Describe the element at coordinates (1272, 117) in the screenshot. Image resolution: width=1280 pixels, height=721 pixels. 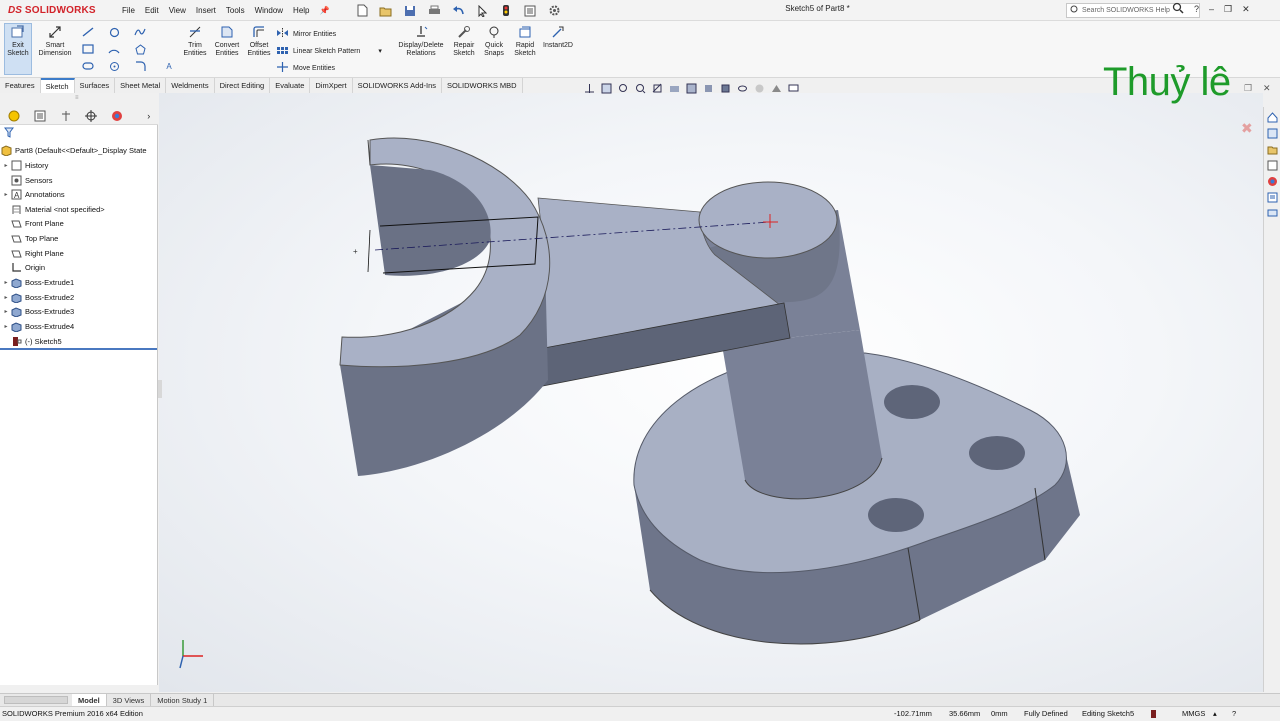
I see `solidworks-resources-icon` at that location.